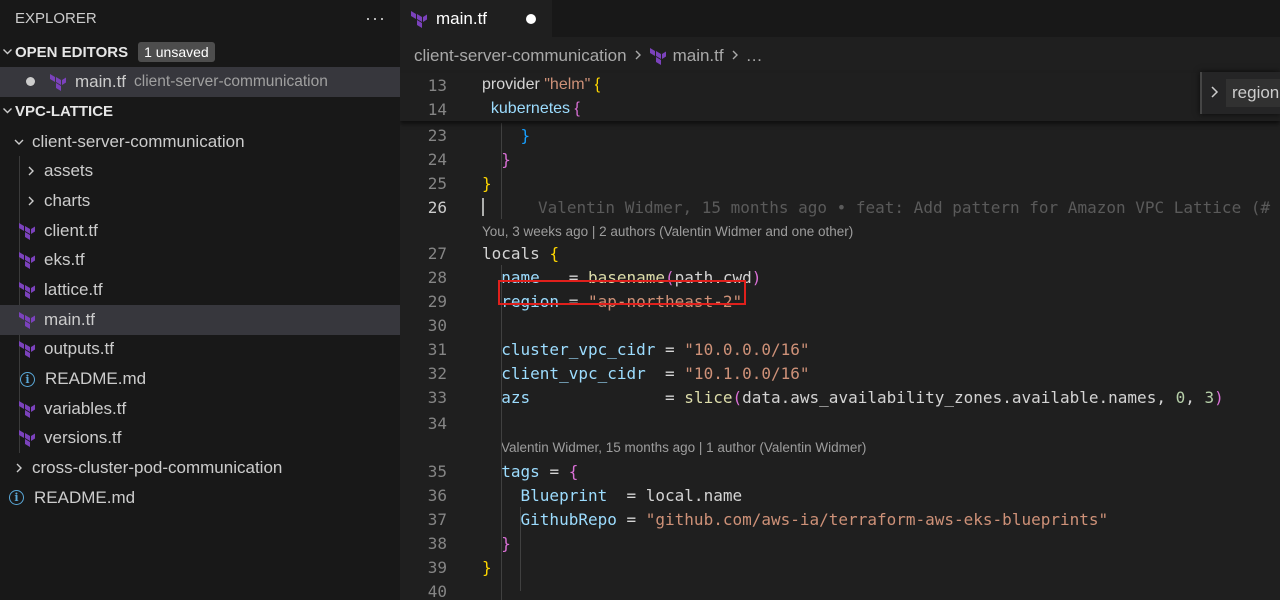 The height and width of the screenshot is (600, 1280). I want to click on unsaved-badge: 1 unsaved, so click(176, 52).